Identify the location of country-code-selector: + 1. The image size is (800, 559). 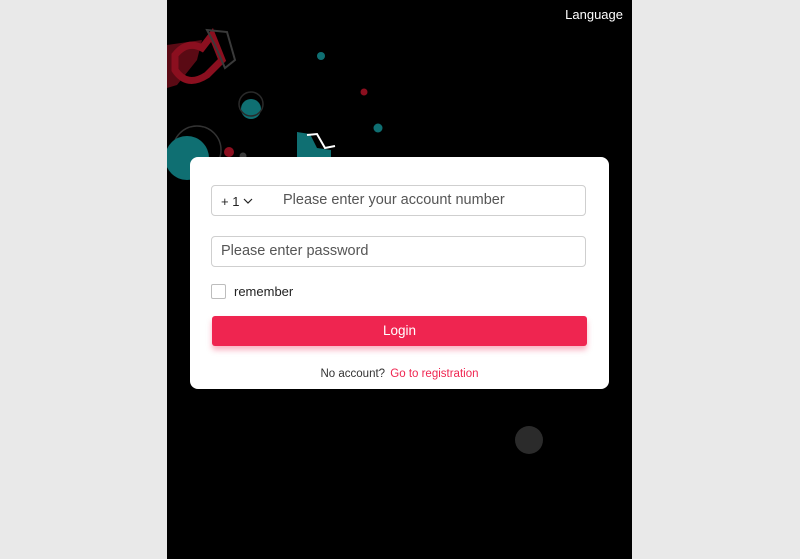
(237, 201).